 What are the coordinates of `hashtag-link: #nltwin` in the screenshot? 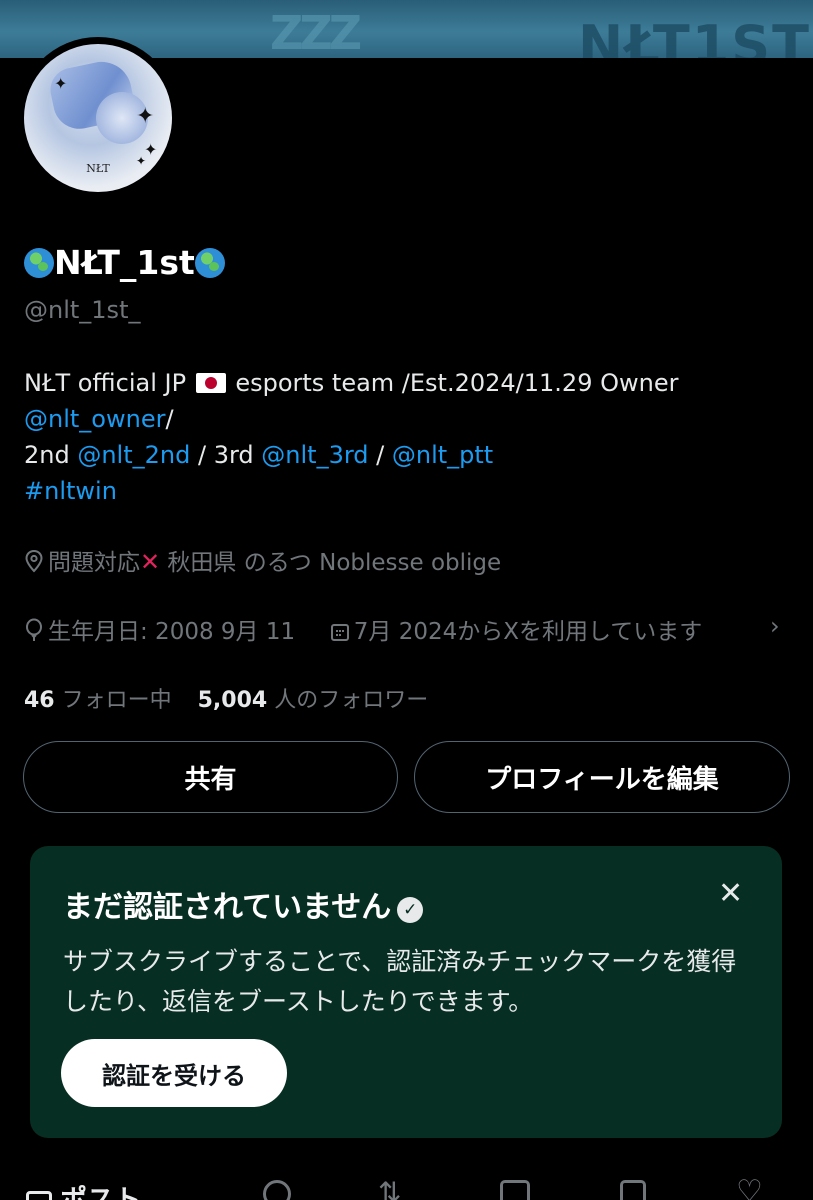 It's located at (70, 491).